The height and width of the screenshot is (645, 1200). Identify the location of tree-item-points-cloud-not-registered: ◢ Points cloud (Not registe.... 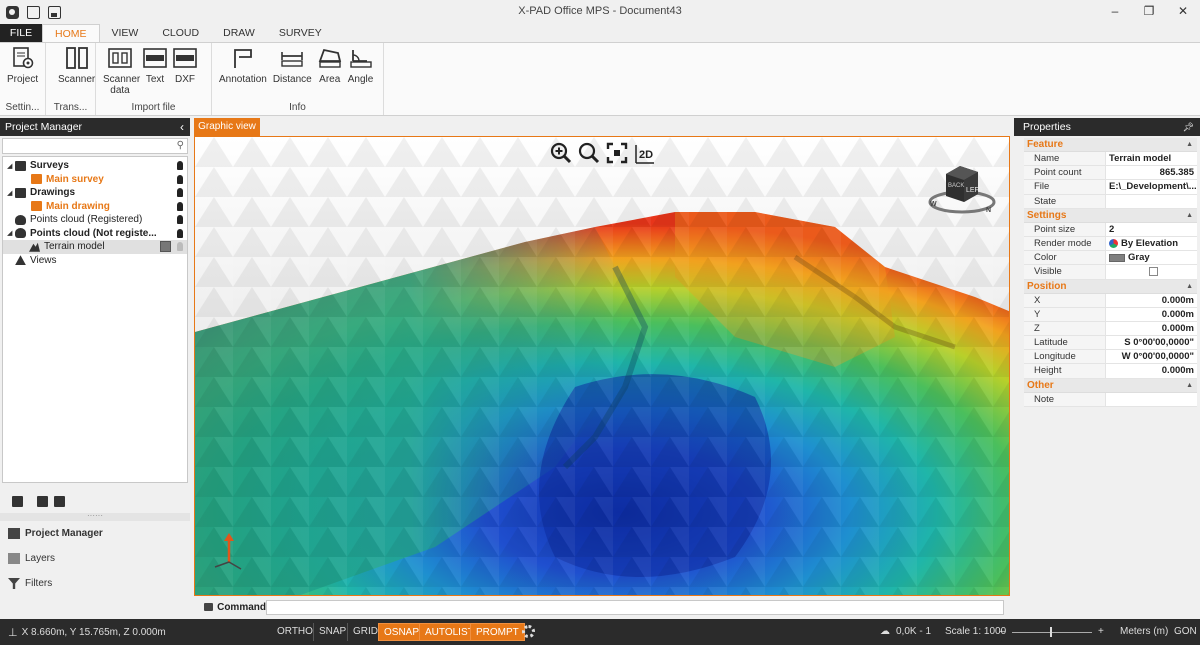
(95, 234).